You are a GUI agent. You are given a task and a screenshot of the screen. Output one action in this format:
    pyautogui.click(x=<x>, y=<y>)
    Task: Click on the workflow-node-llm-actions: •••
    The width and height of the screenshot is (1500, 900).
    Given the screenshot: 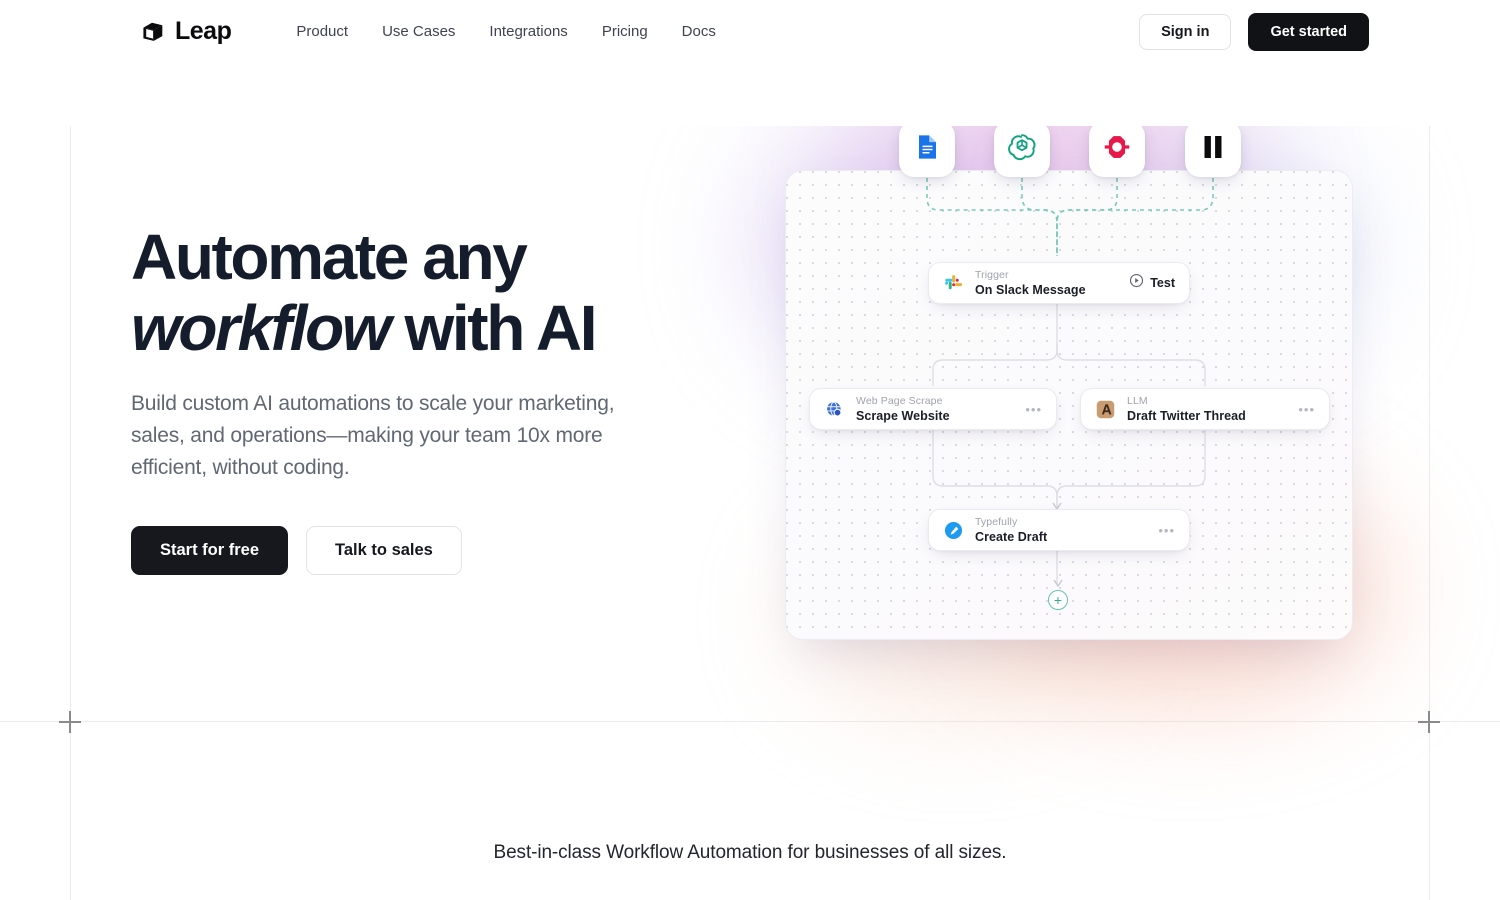 What is the action you would take?
    pyautogui.click(x=1306, y=409)
    